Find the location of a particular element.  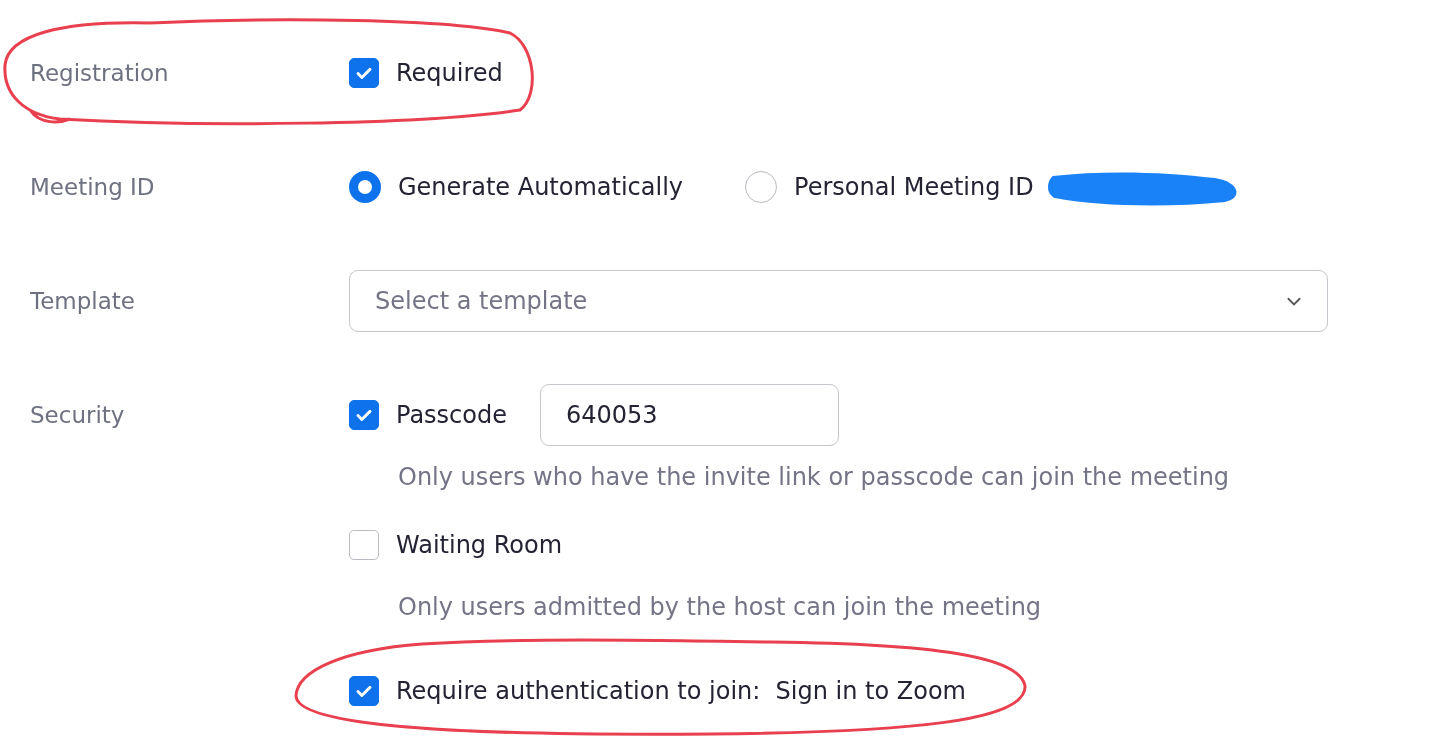

radio-label: Generate Automatically is located at coordinates (541, 187).